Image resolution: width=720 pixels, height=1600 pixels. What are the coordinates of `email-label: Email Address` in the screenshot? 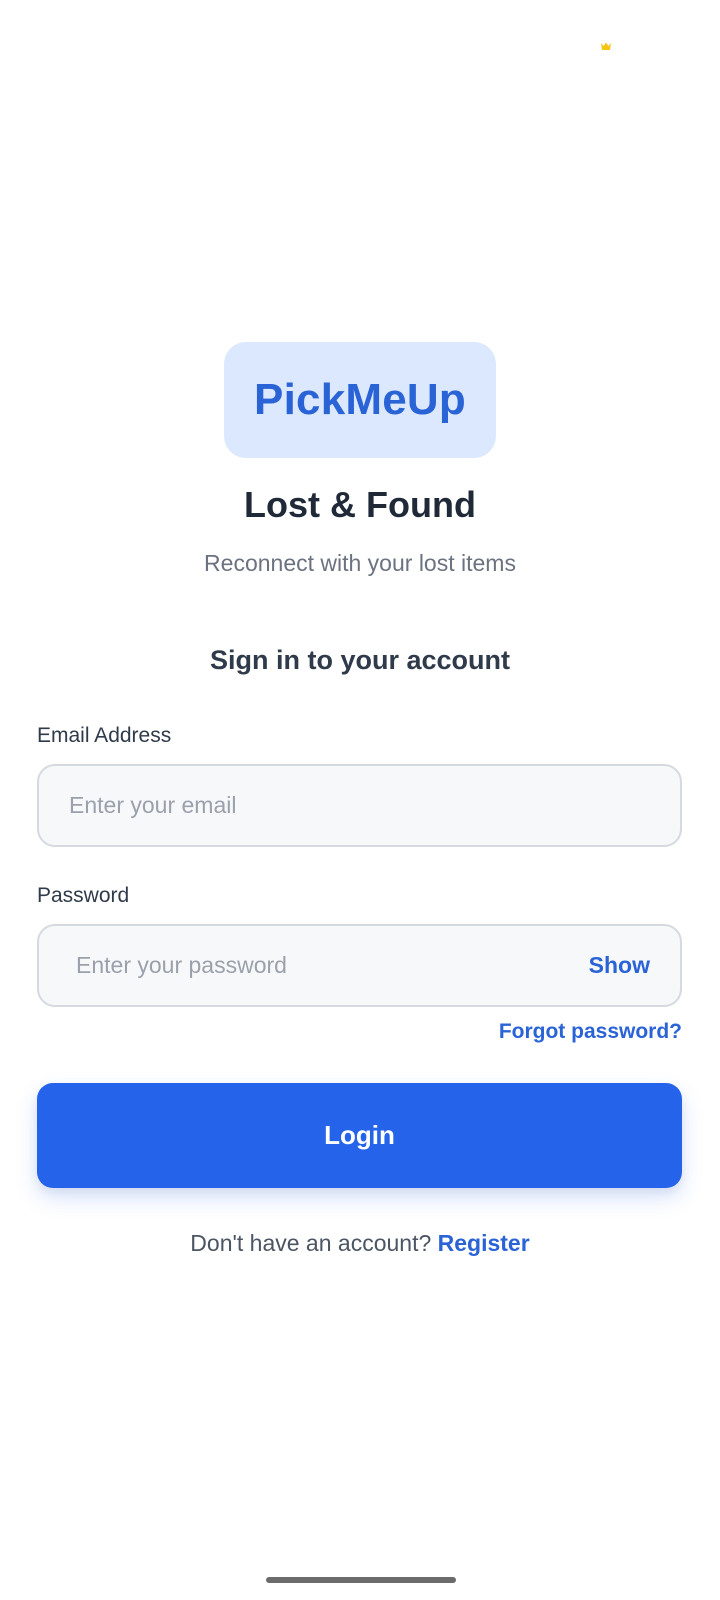 It's located at (104, 735).